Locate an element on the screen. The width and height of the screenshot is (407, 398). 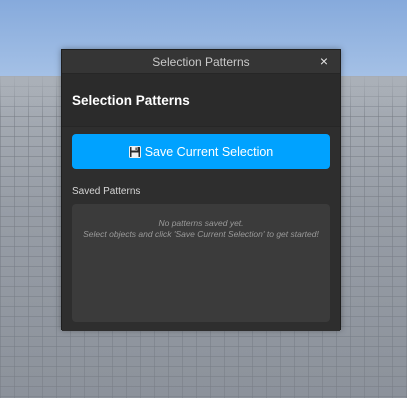
window-titlebar: Selection Patterns × is located at coordinates (201, 62).